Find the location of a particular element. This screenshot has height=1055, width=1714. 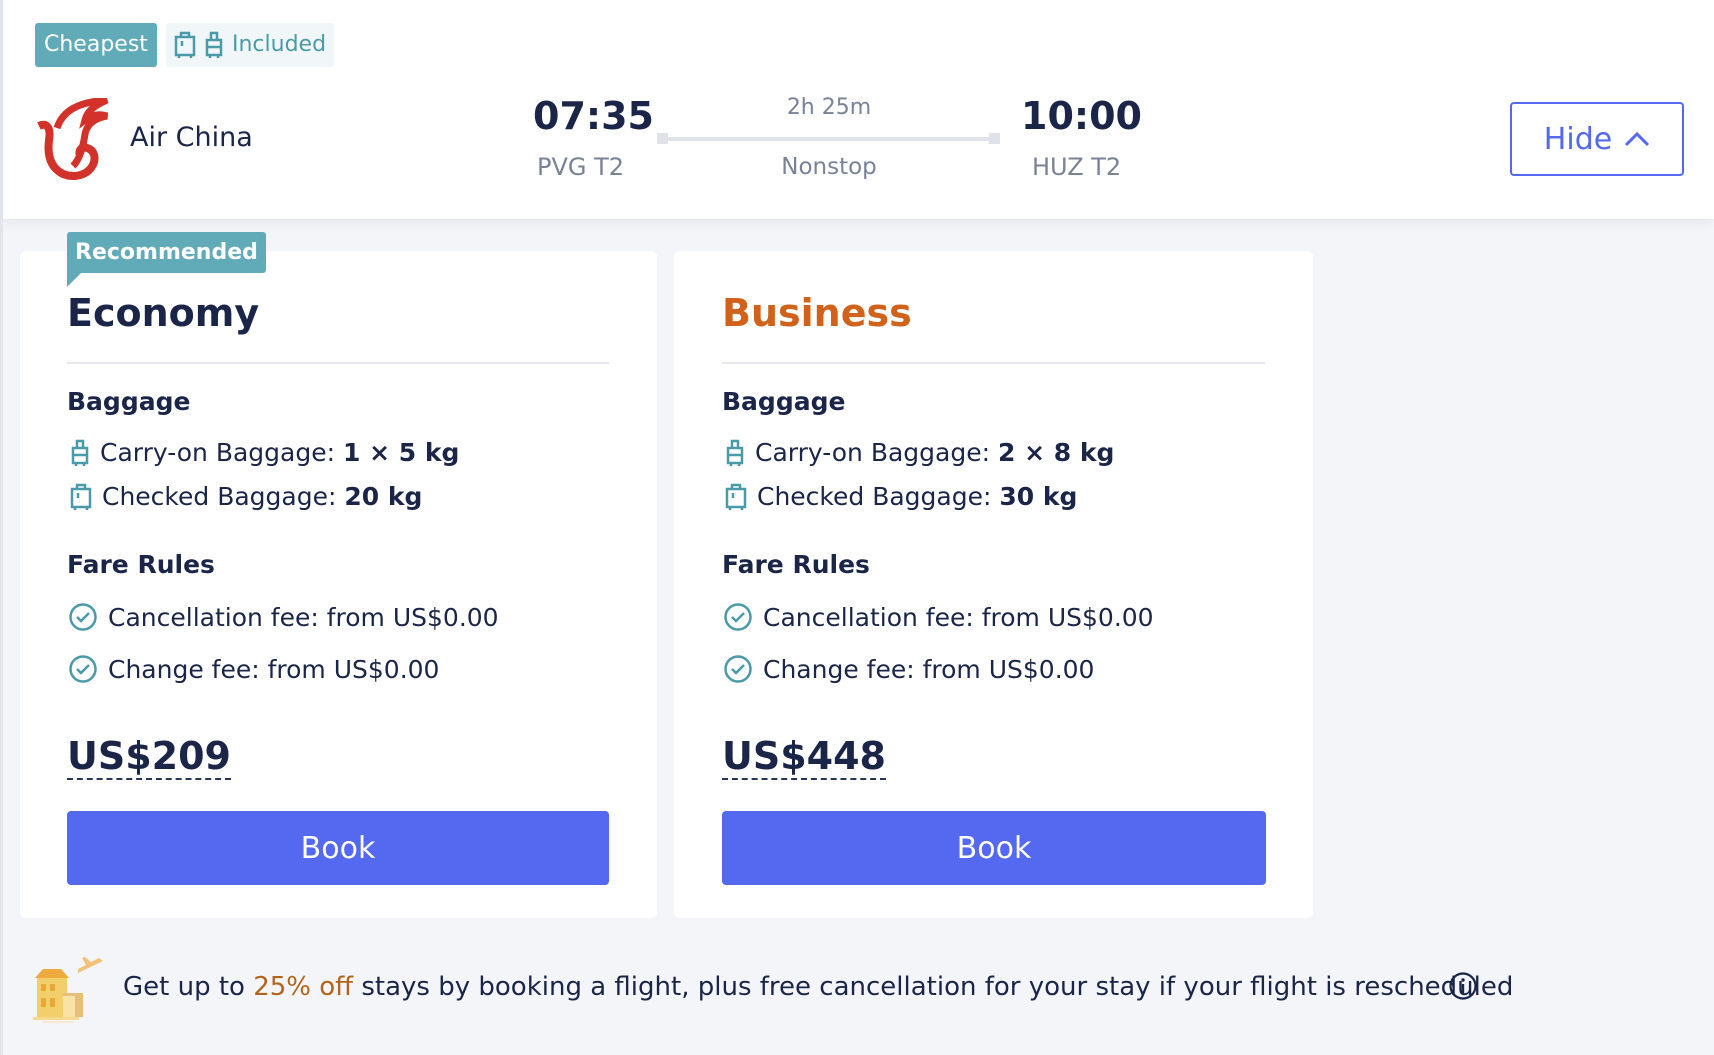

hide-label: Hide is located at coordinates (1578, 139).